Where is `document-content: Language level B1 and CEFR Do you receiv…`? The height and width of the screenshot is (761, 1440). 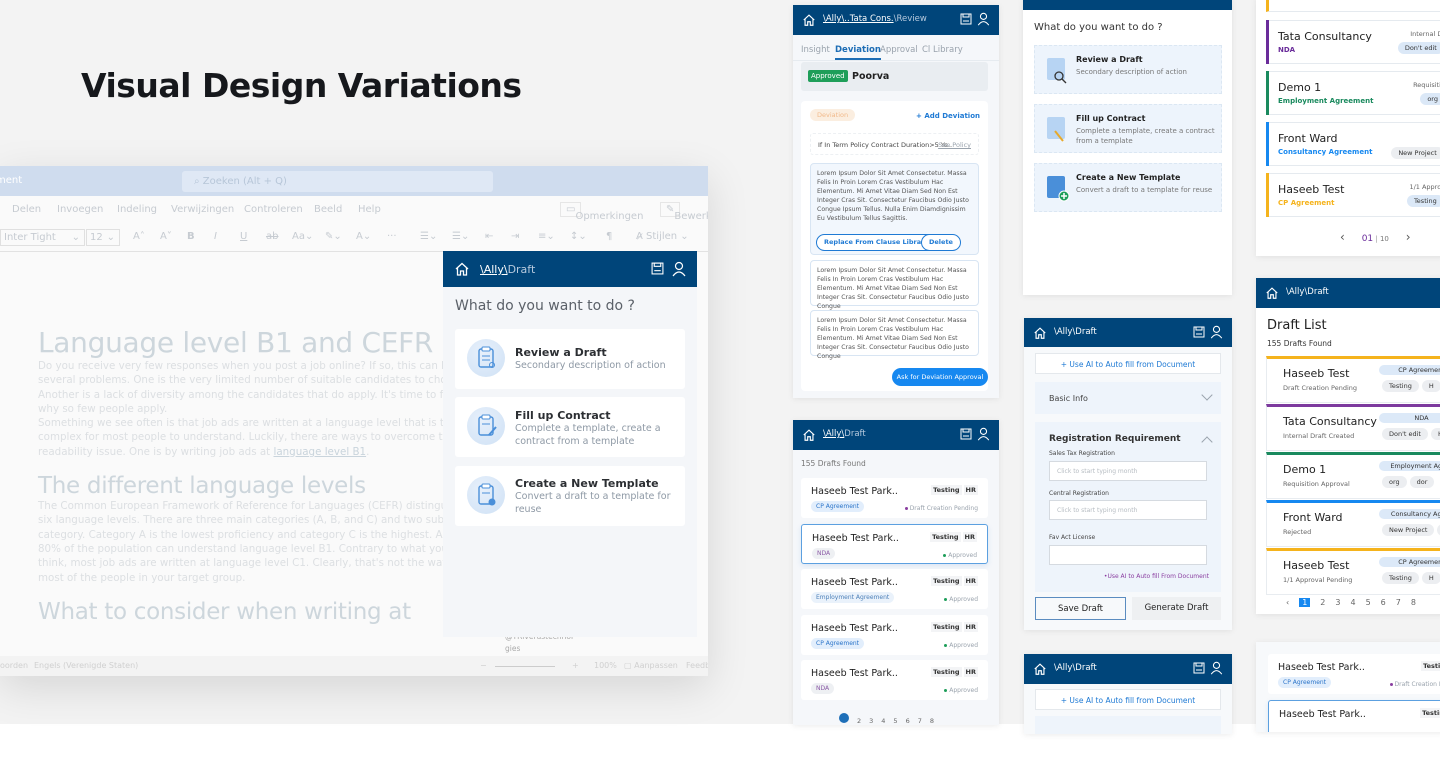
document-content: Language level B1 and CEFR Do you receiv… is located at coordinates (266, 475).